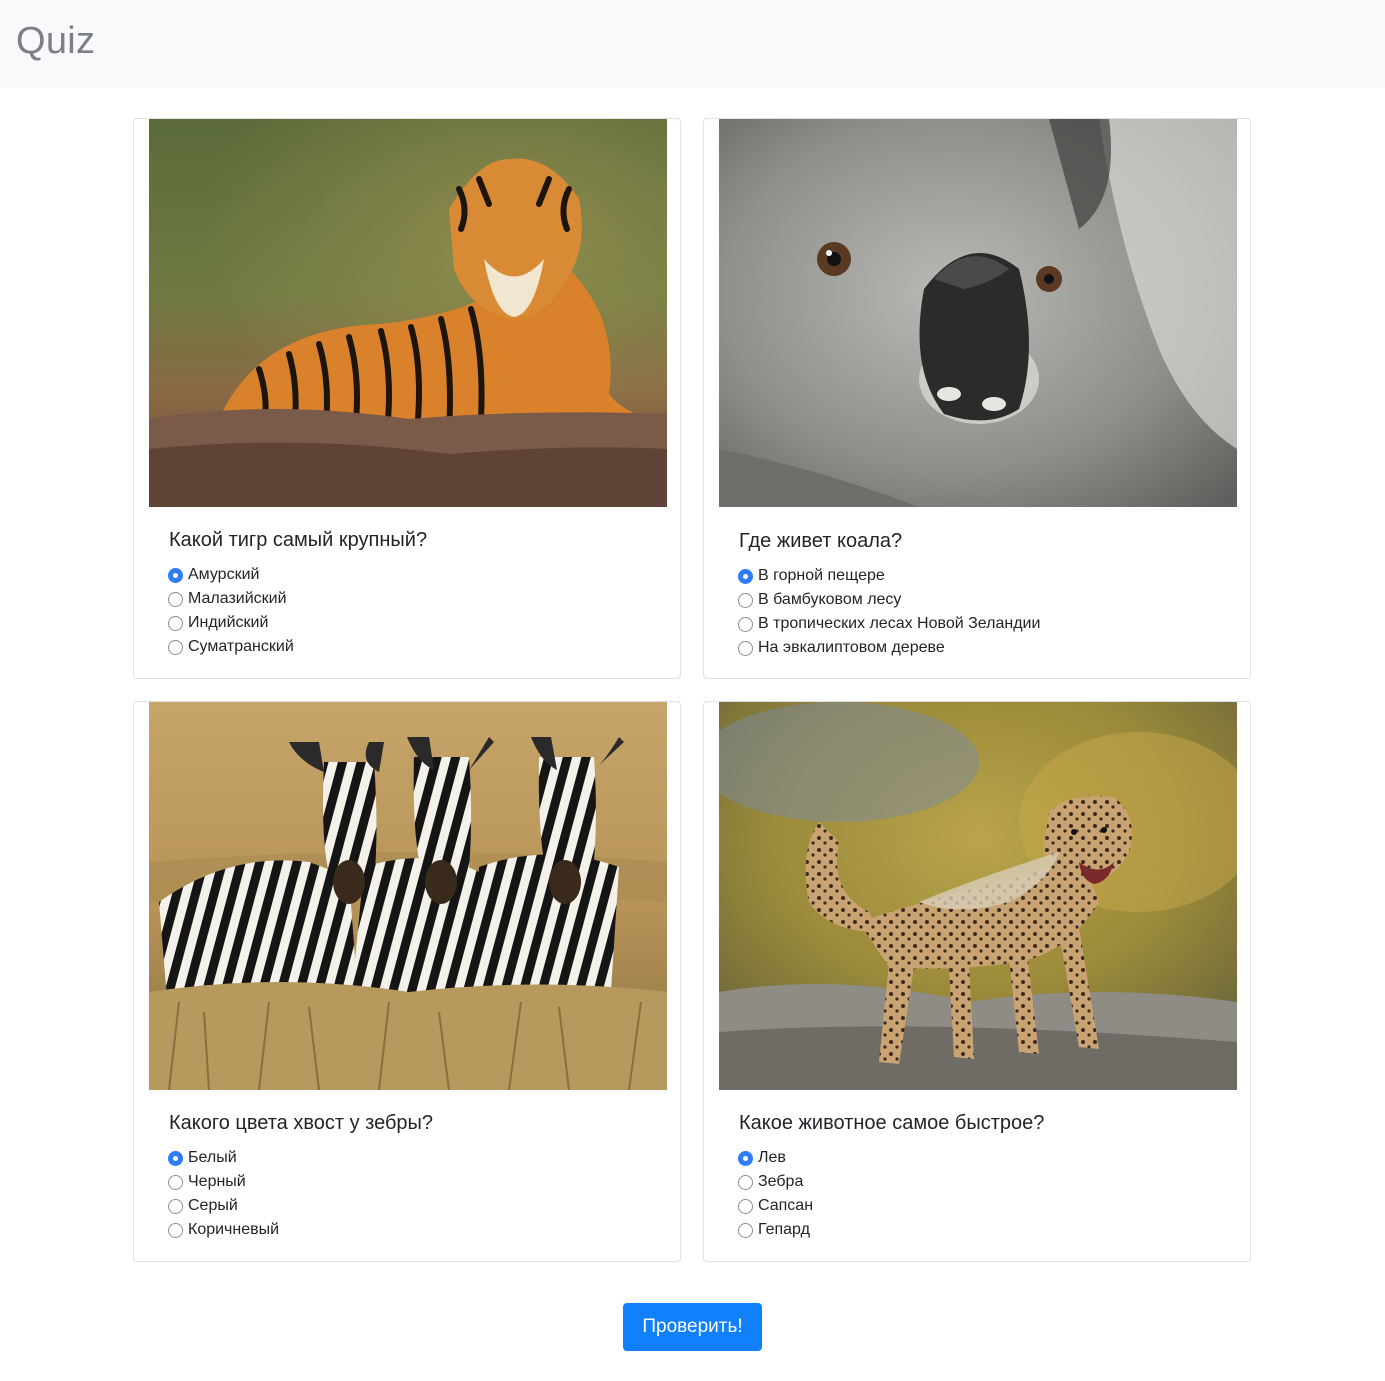 Image resolution: width=1385 pixels, height=1381 pixels. What do you see at coordinates (889, 576) in the screenshot?
I see `answer-option: В горной пещере` at bounding box center [889, 576].